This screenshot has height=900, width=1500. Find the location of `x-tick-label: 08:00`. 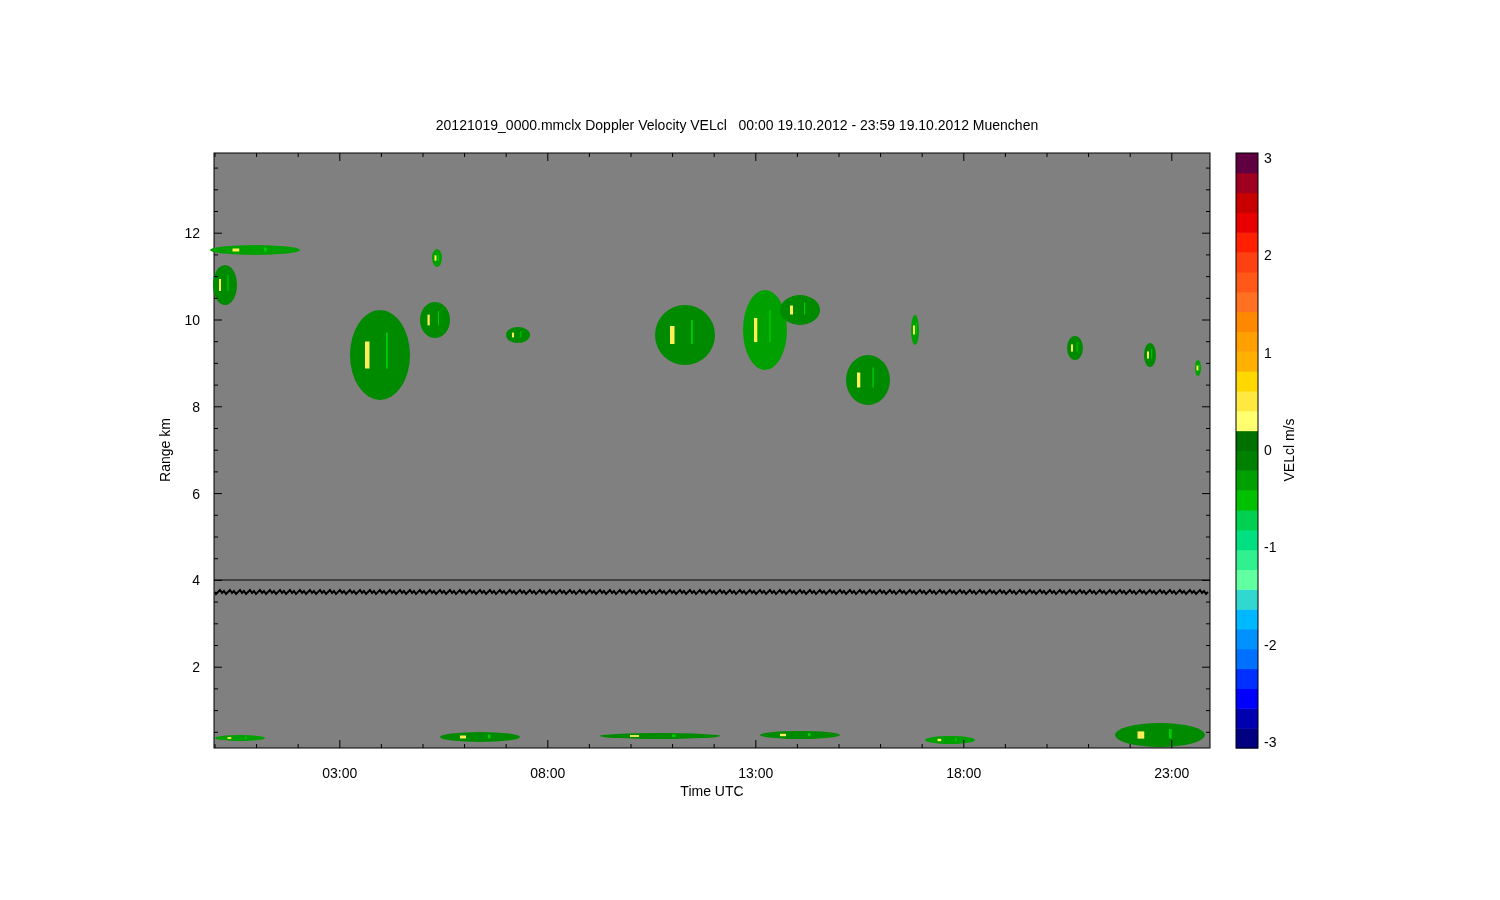

x-tick-label: 08:00 is located at coordinates (548, 773).